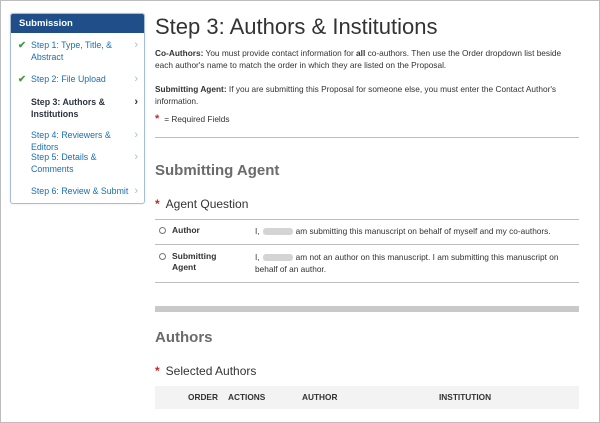  What do you see at coordinates (68, 79) in the screenshot?
I see `sidebar-step-label: Step 2: File Upload` at bounding box center [68, 79].